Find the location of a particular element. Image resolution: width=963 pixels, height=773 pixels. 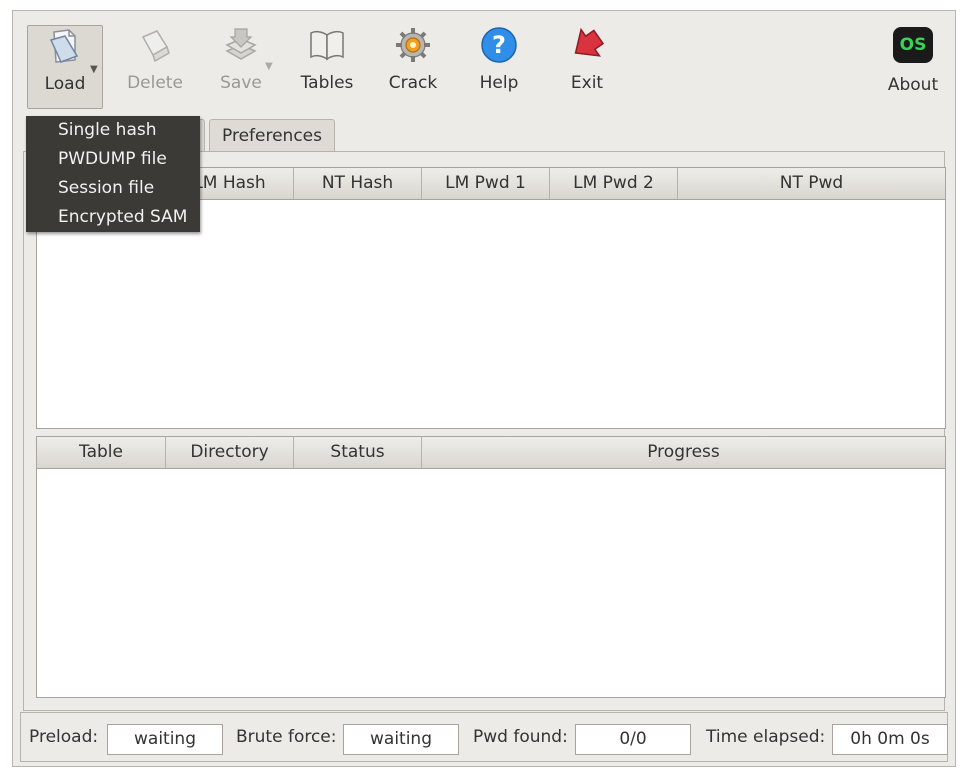

book-icon is located at coordinates (327, 45).